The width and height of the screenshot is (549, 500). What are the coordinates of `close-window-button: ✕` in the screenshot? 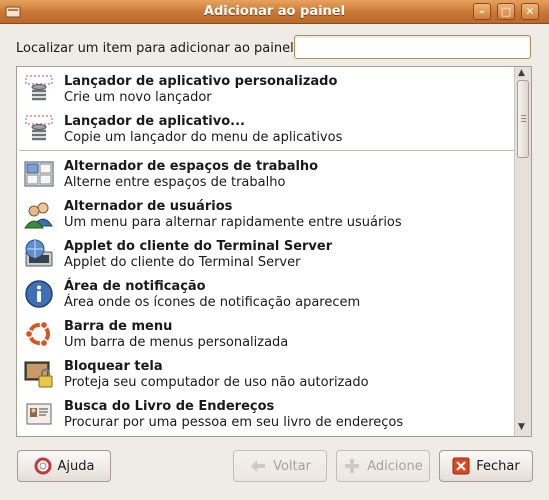 It's located at (530, 11).